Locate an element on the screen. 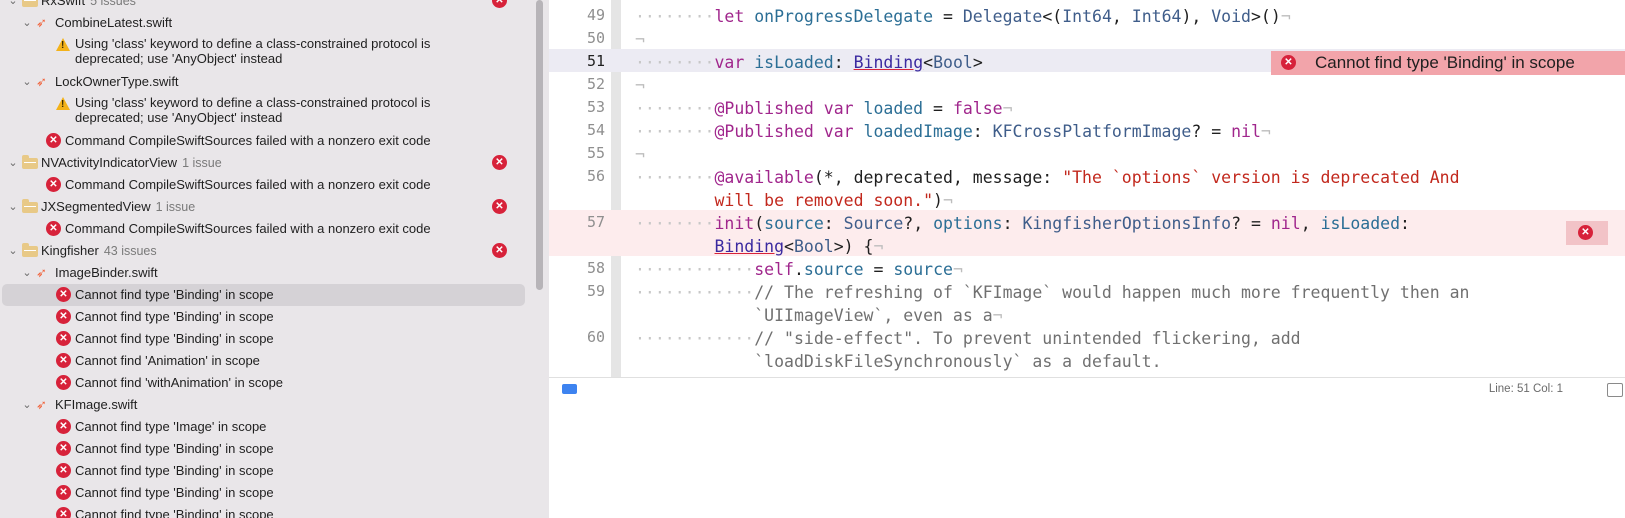 The image size is (1625, 518). collapsed-error-annotation: ✕ is located at coordinates (1587, 233).